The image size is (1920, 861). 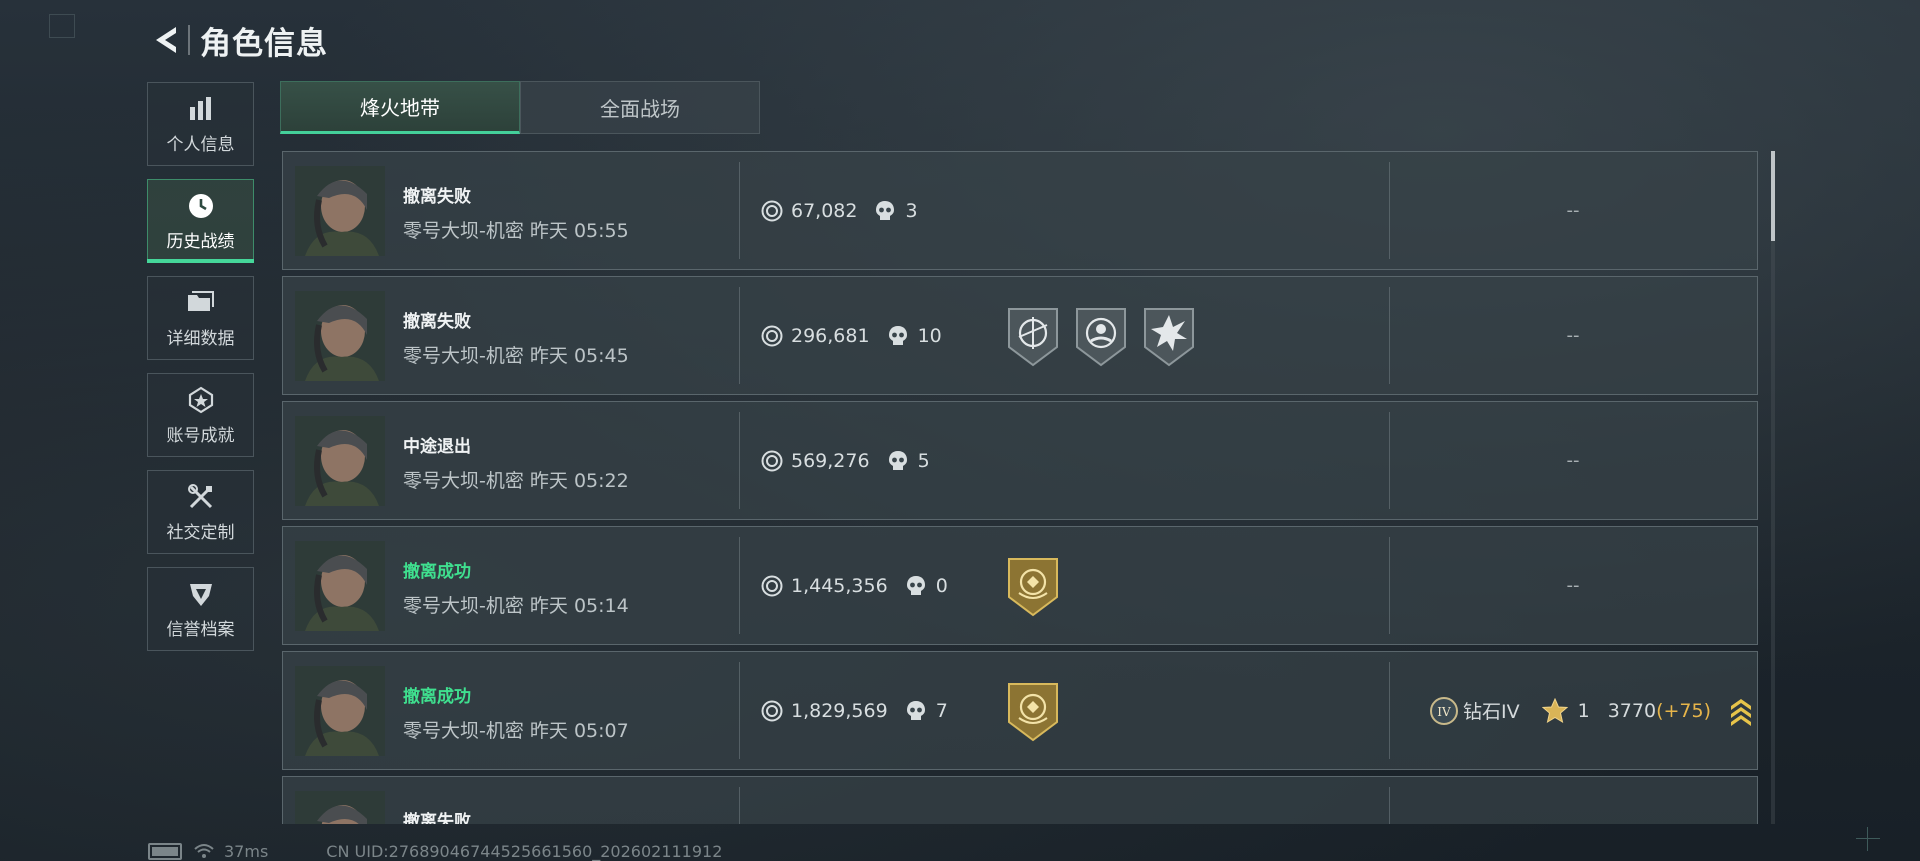 I want to click on match-row: 撤离成功 零号大坝-机密 昨天 05:14 1,445,356 0 --, so click(x=1020, y=585).